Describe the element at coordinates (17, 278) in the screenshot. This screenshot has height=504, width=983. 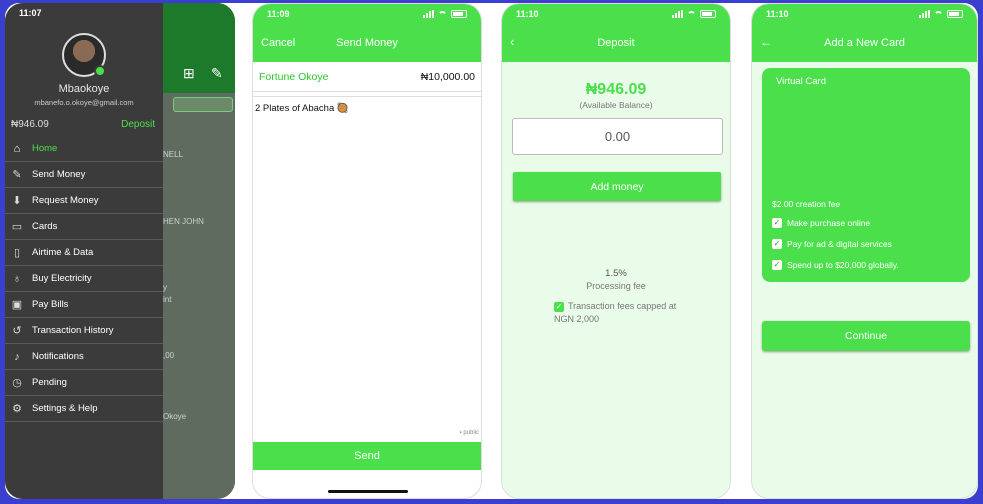
I see `bulb-icon: ♁` at that location.